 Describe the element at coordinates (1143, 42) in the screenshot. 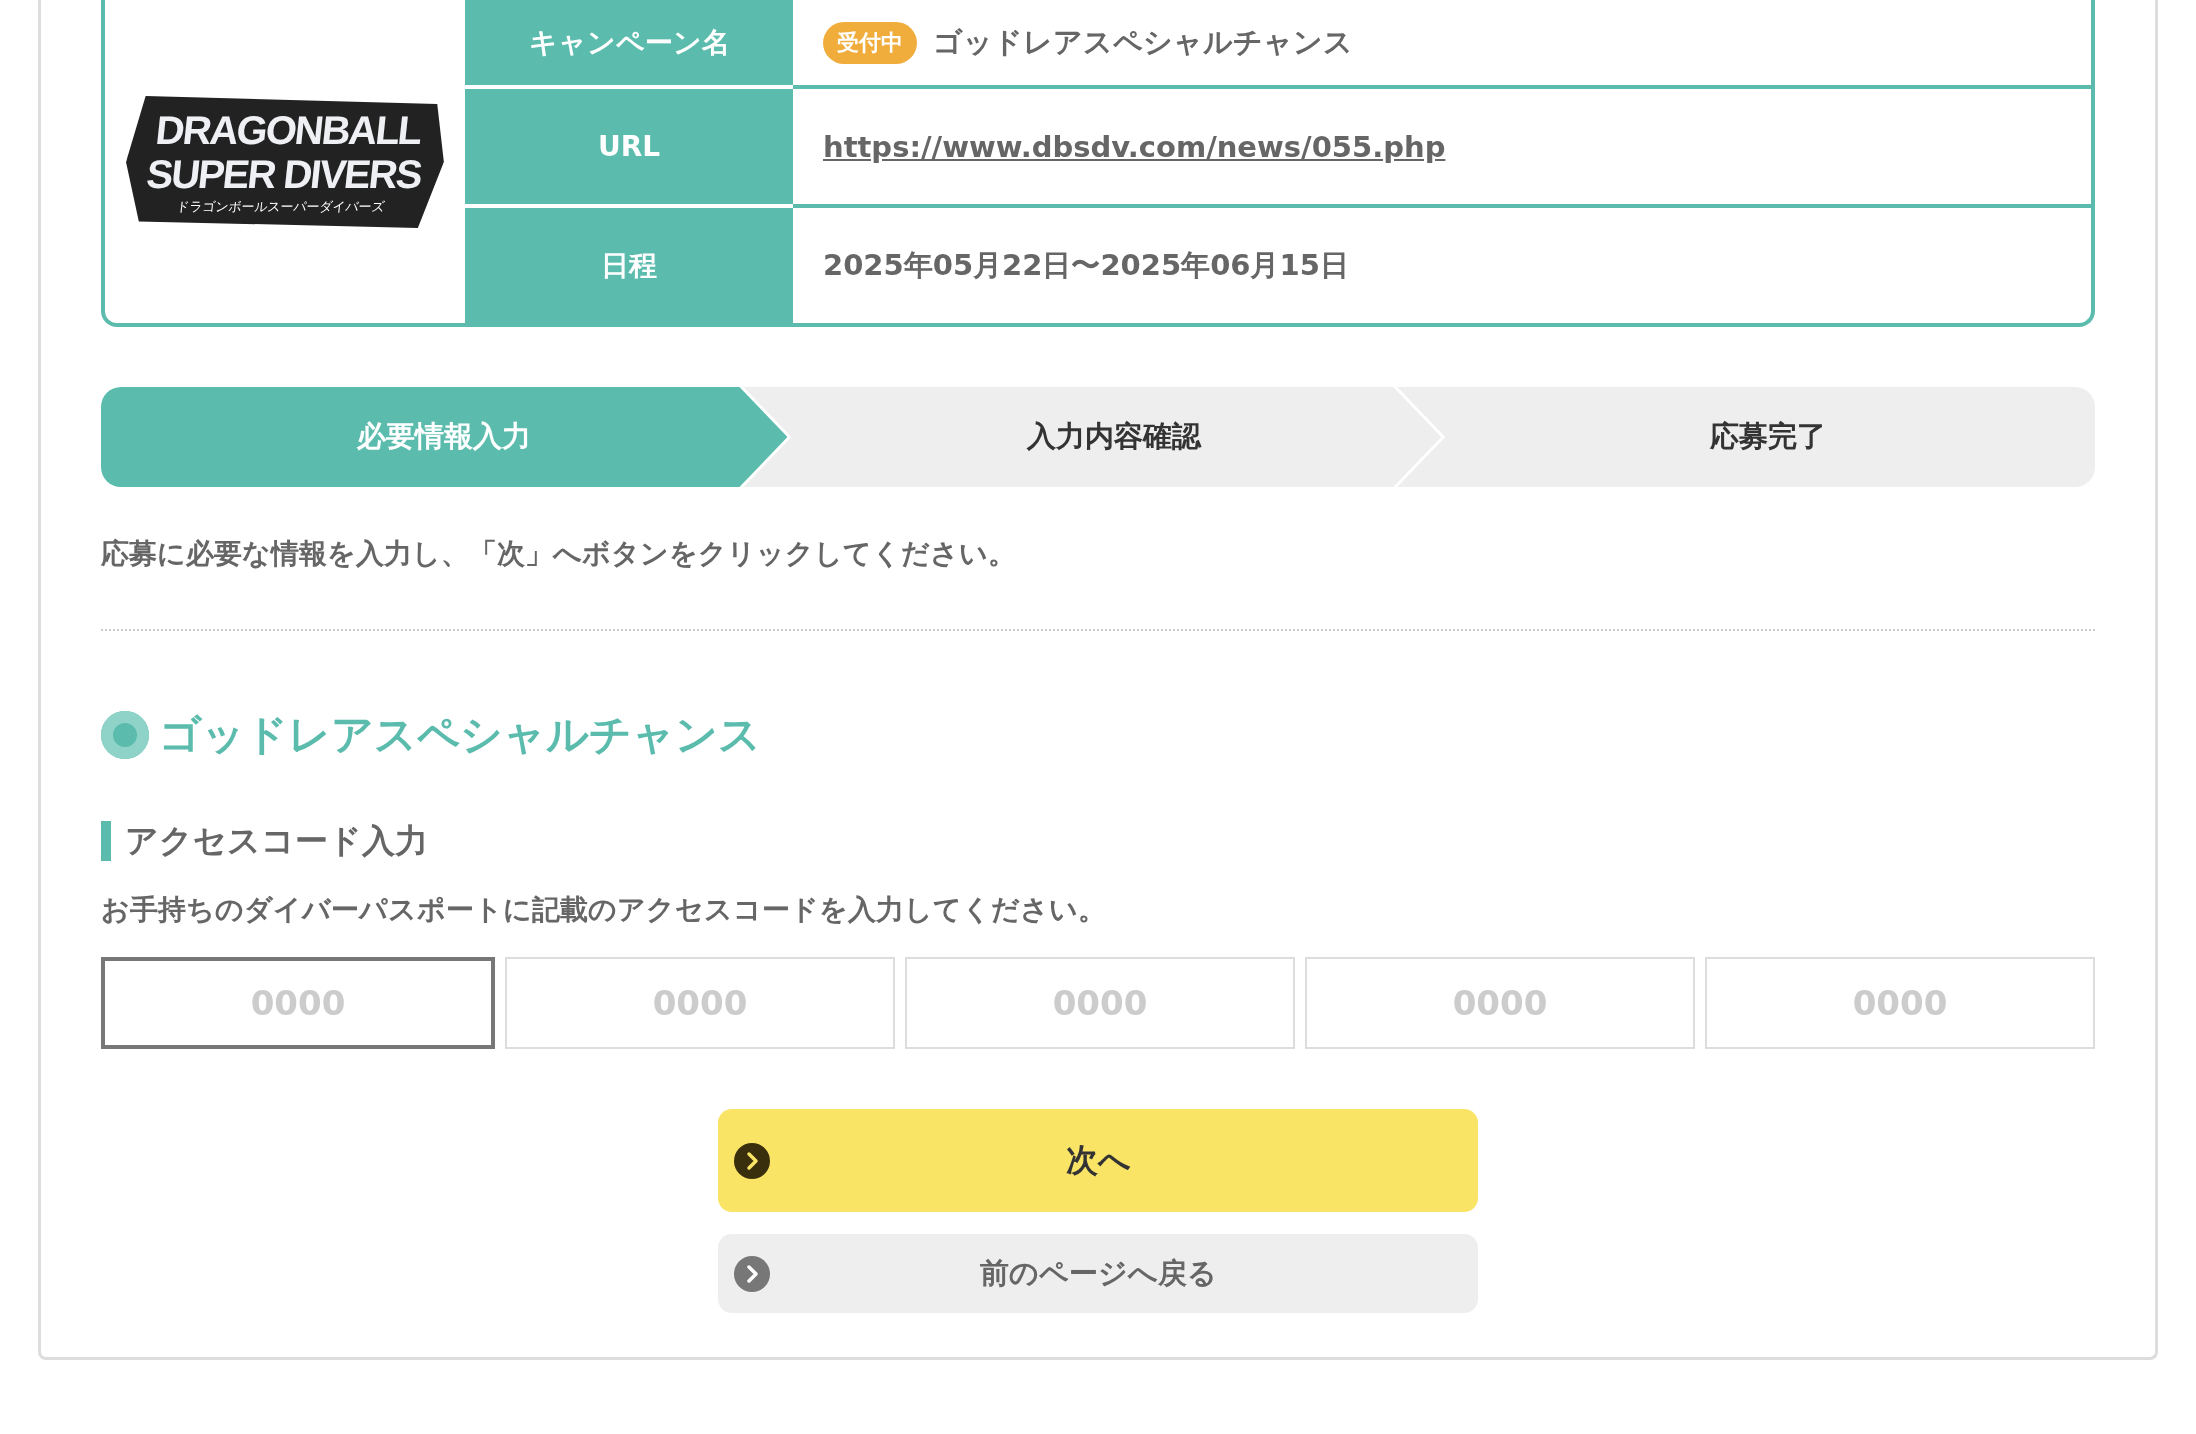

I see `campaign-name: ゴッドレアスペシャルチャンス` at that location.